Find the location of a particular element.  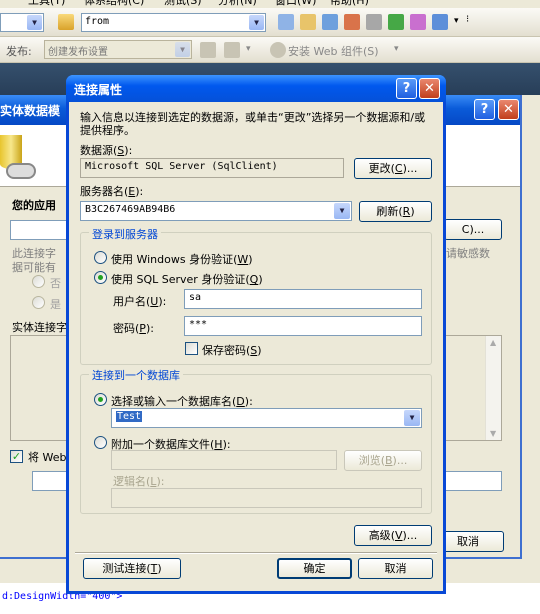

scroll-down-icon: ▼ is located at coordinates (493, 433).